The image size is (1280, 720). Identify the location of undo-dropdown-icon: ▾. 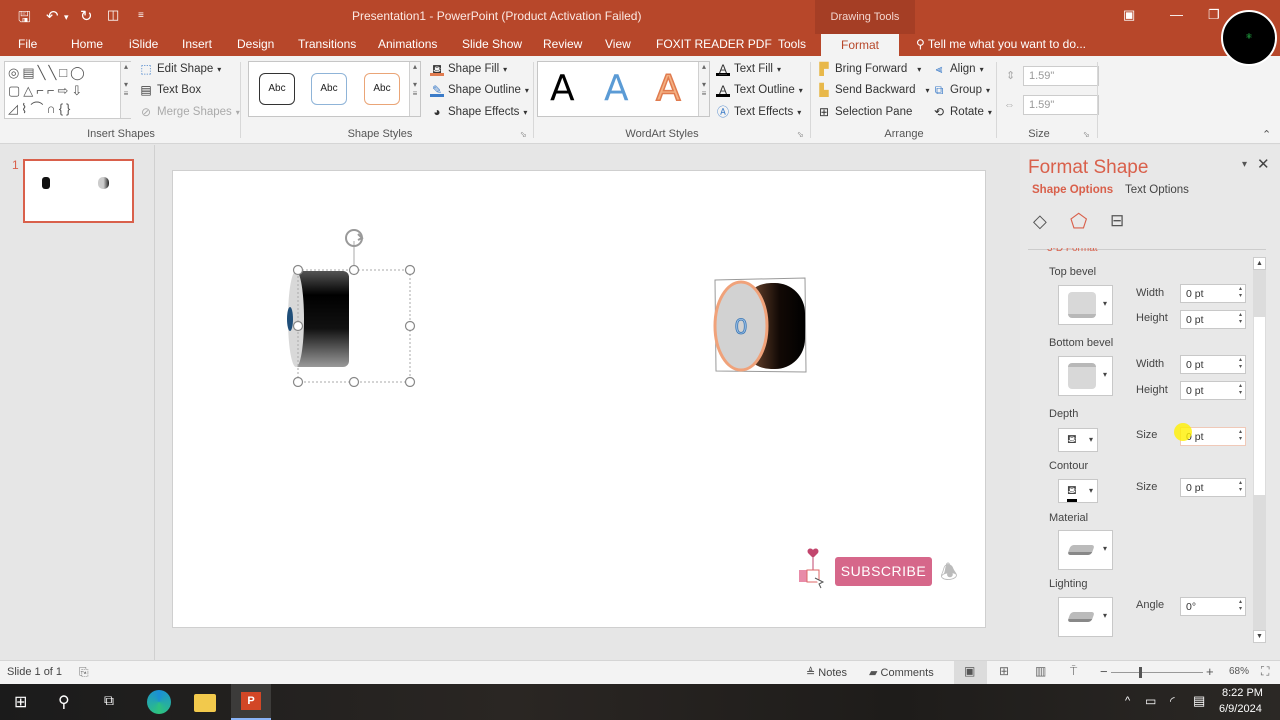
(66, 17).